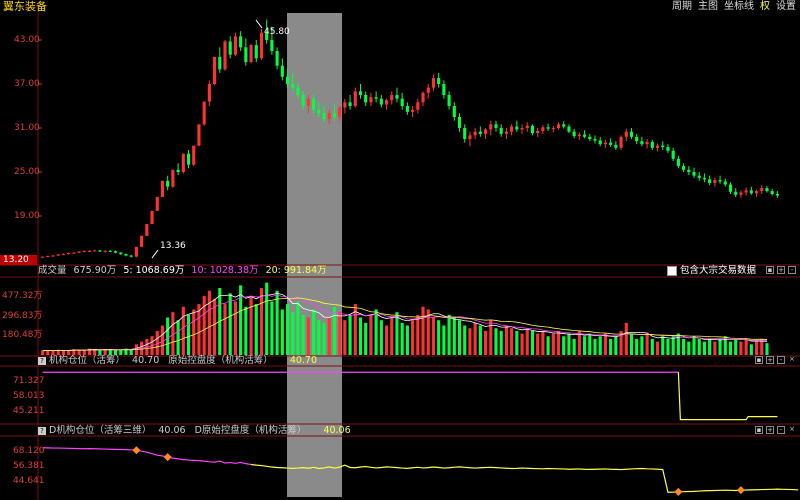  Describe the element at coordinates (100, 430) in the screenshot. I see `inst3d-title: D机构仓位（活筹三维）` at that location.